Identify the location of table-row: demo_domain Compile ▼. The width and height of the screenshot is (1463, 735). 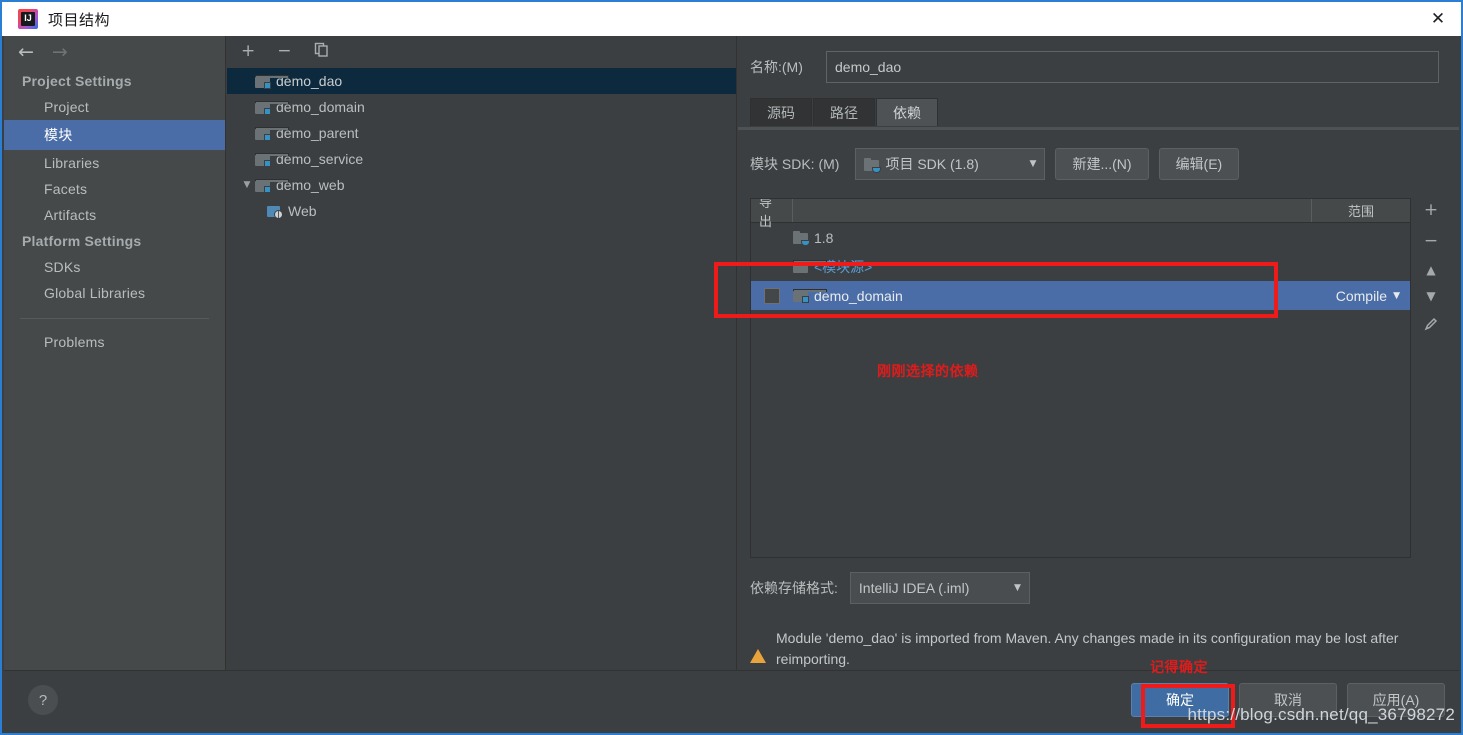
(1080, 295).